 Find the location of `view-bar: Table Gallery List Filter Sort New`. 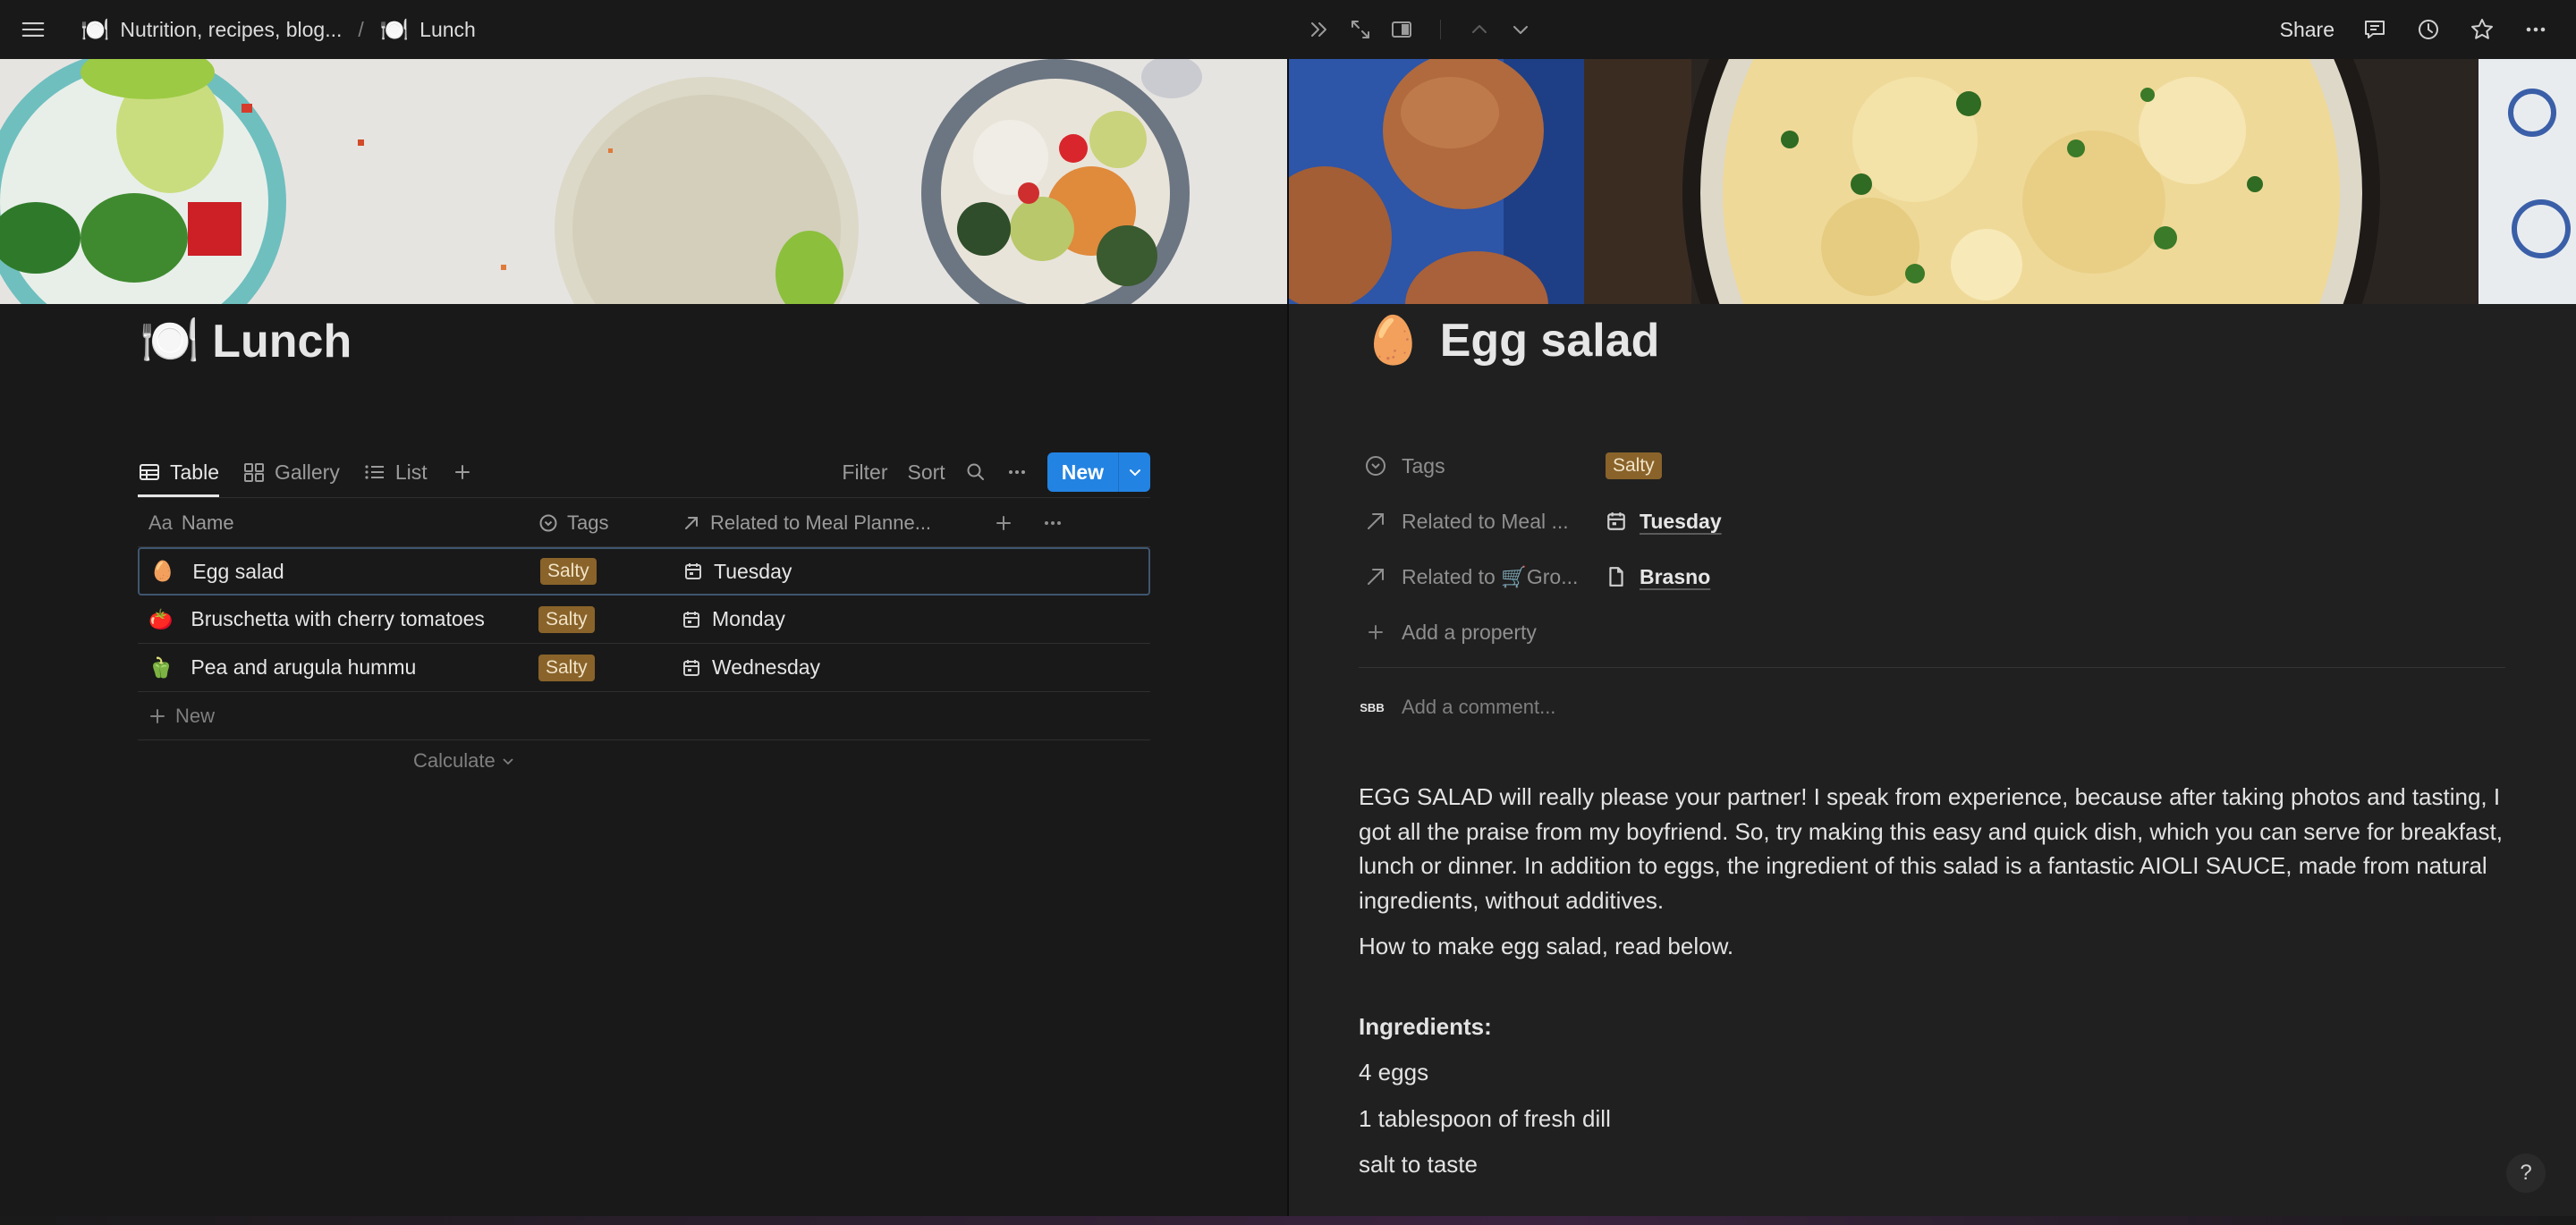

view-bar: Table Gallery List Filter Sort New is located at coordinates (644, 472).